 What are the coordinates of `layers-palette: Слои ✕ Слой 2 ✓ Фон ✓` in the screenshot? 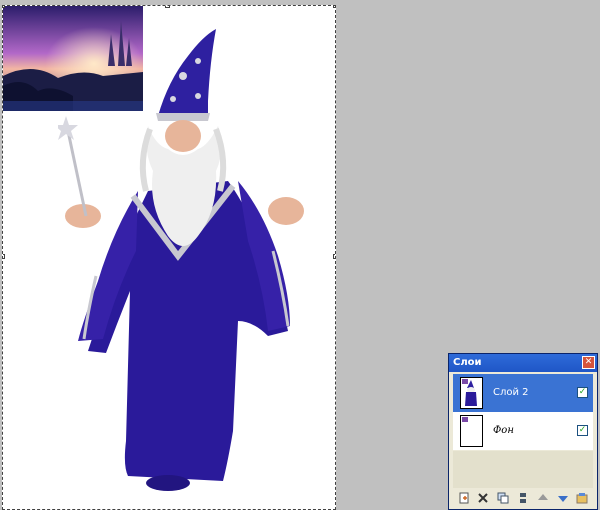 It's located at (523, 431).